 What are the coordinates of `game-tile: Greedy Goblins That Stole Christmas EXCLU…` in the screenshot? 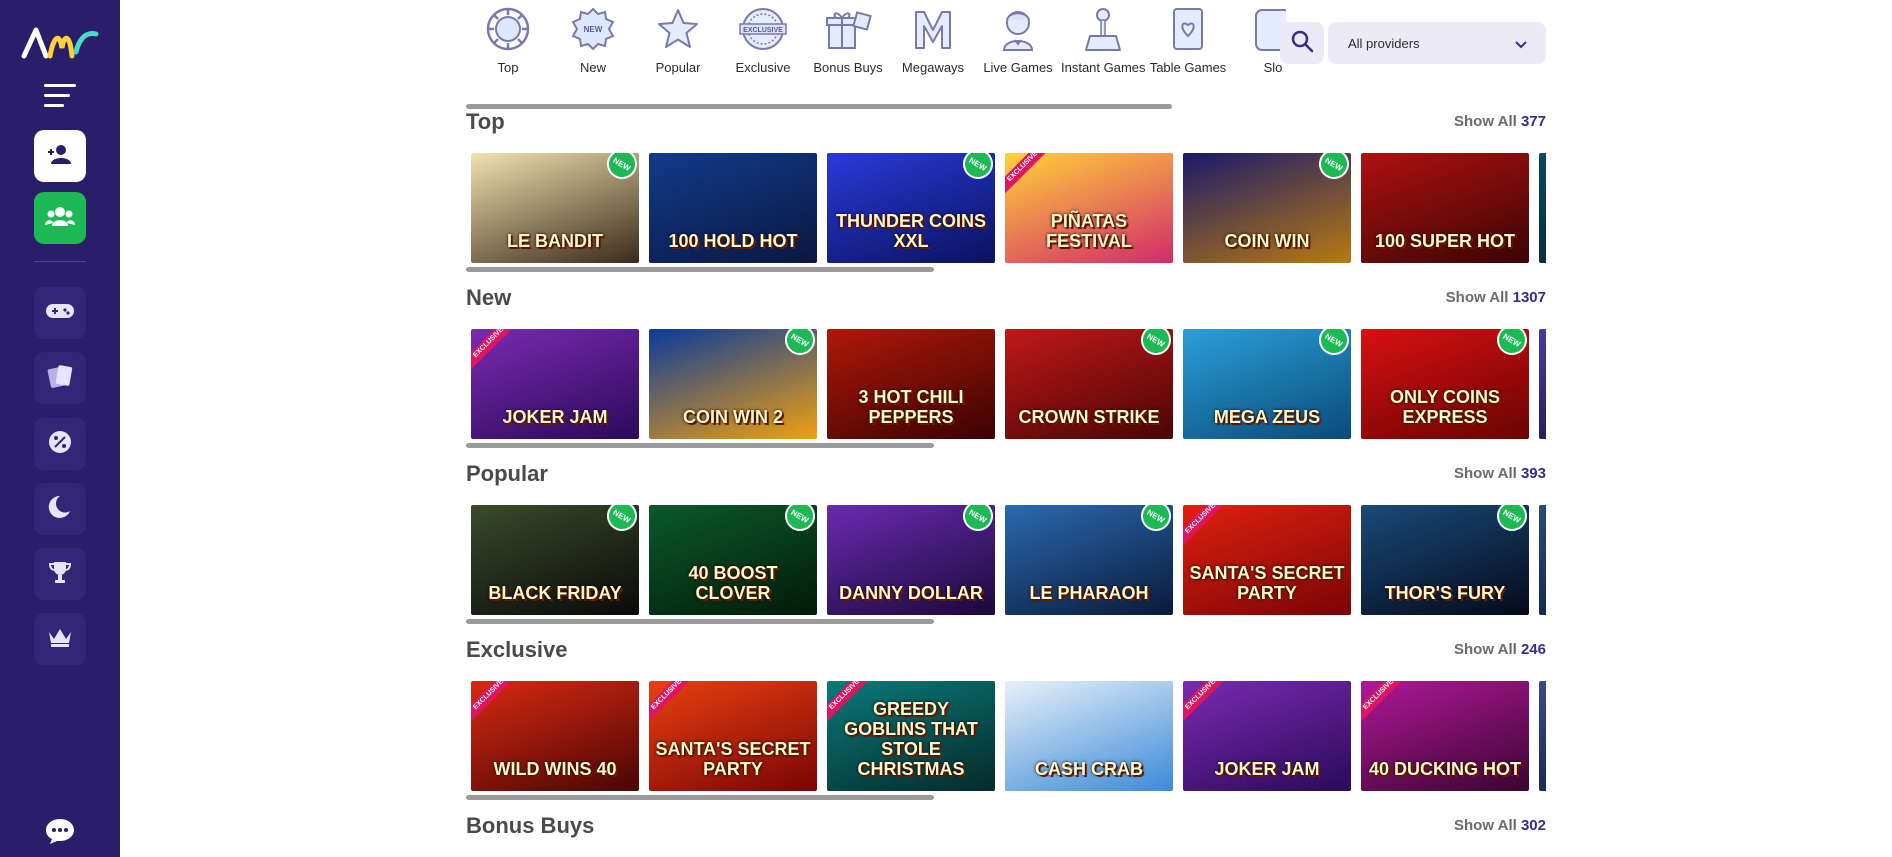 It's located at (911, 736).